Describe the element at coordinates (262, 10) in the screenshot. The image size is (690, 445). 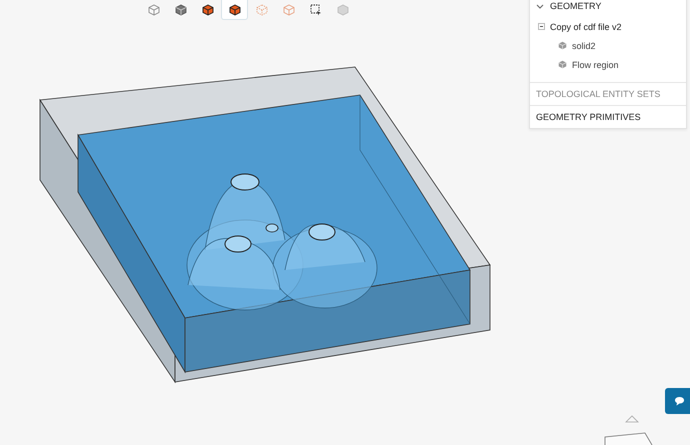
I see `dashed-cube-icon` at that location.